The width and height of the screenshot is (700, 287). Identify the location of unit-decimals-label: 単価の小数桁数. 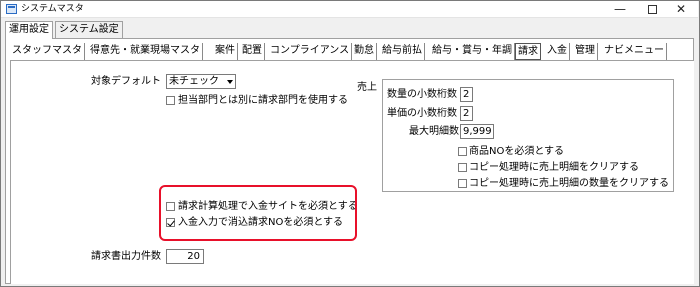
(422, 113).